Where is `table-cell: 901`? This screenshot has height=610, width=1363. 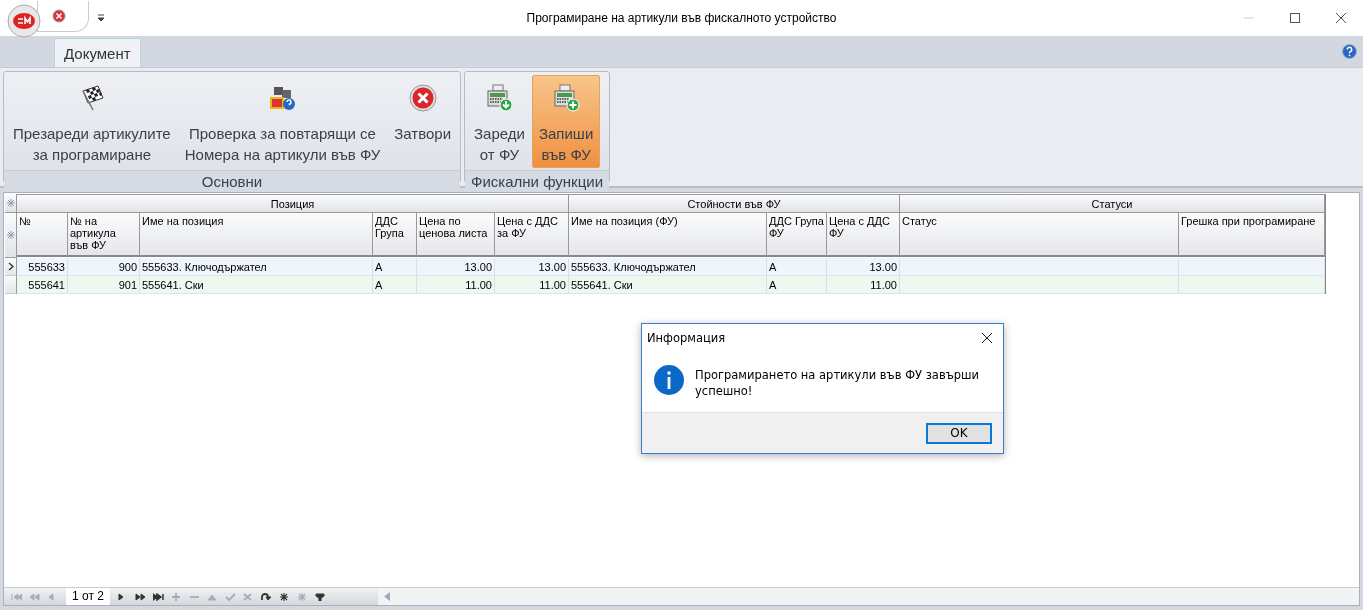
table-cell: 901 is located at coordinates (104, 285).